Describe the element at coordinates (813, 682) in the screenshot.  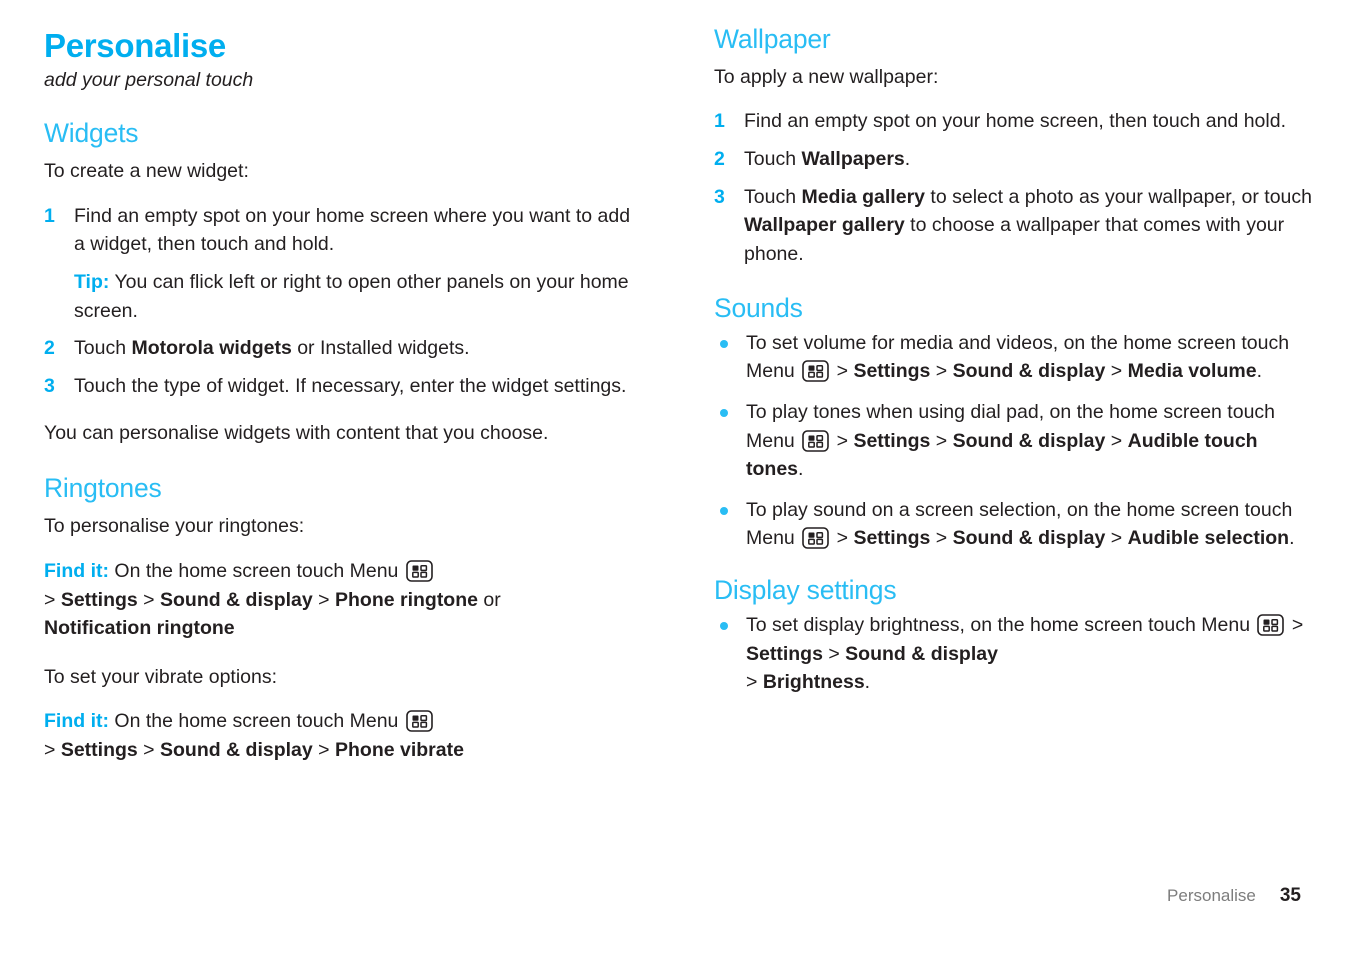
I see `path-segment: Brightness` at that location.